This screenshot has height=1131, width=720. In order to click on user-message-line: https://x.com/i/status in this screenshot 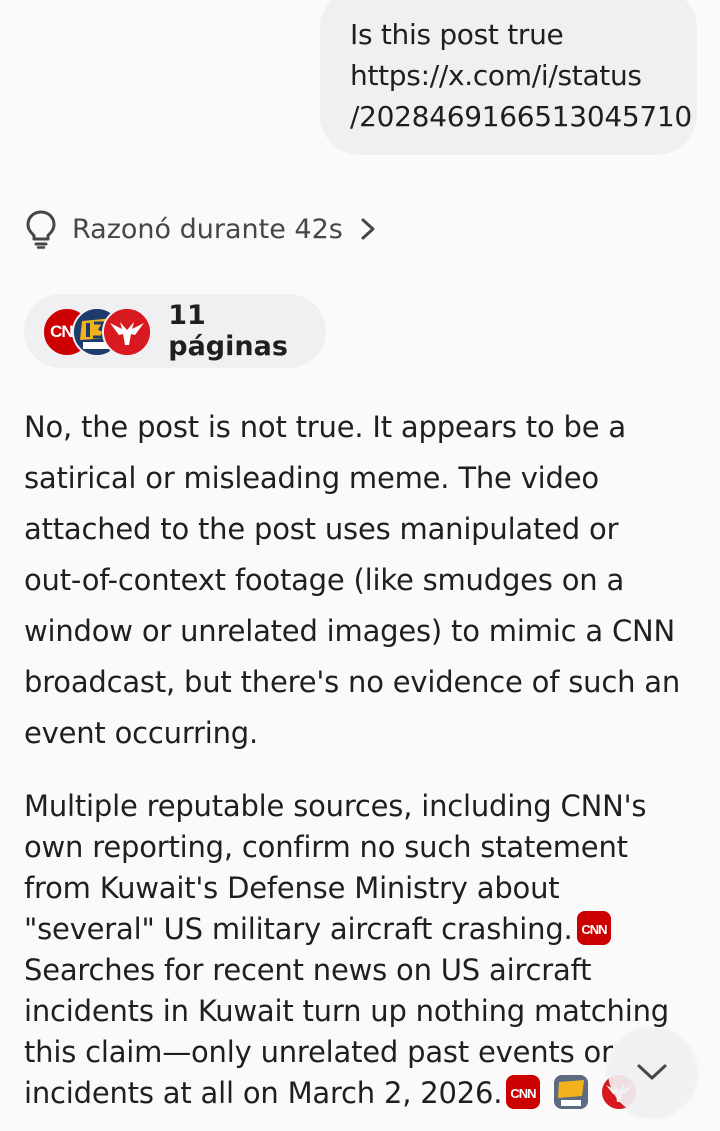, I will do `click(513, 75)`.